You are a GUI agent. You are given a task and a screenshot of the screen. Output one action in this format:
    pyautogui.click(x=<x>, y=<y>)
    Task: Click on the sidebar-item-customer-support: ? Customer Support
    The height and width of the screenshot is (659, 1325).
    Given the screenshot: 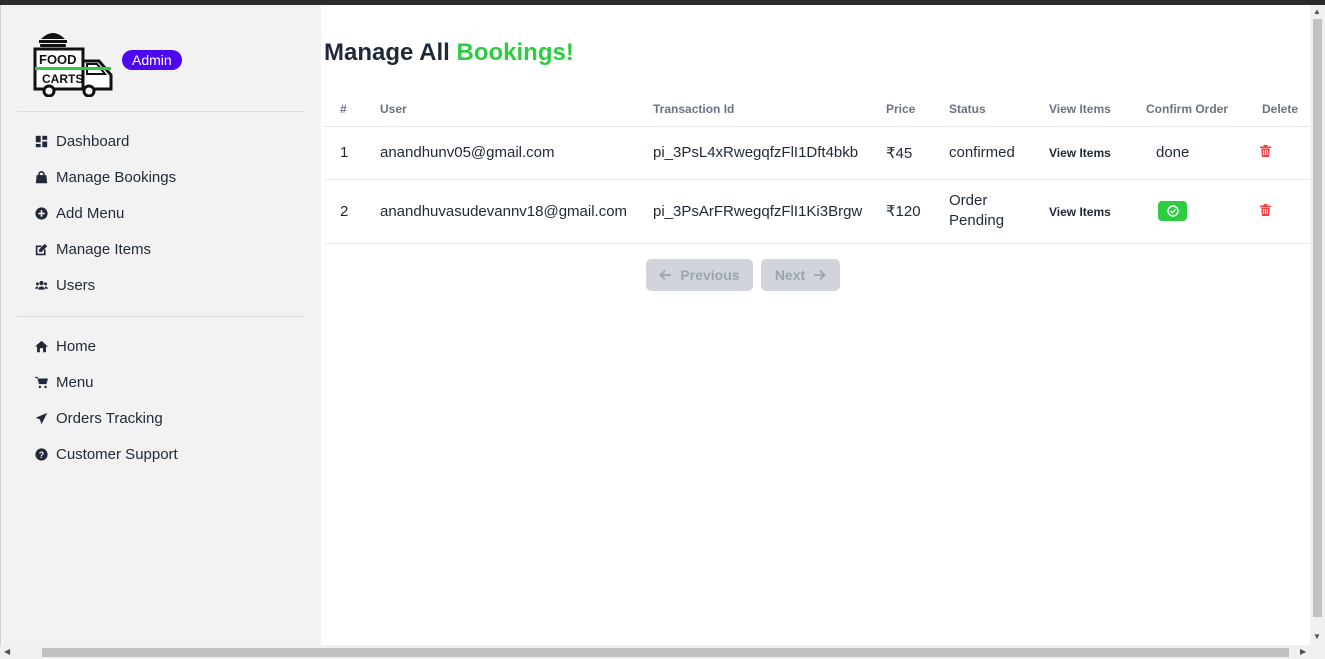 What is the action you would take?
    pyautogui.click(x=106, y=454)
    